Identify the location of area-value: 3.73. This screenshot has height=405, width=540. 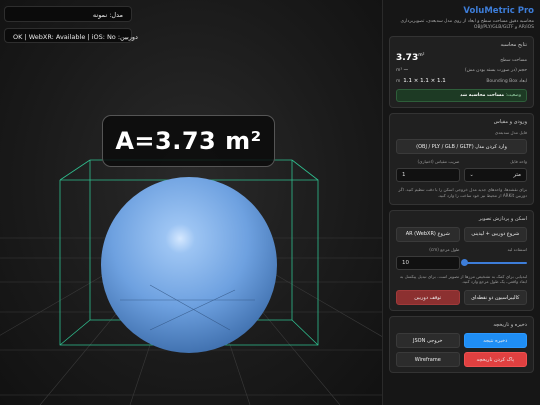
(407, 58).